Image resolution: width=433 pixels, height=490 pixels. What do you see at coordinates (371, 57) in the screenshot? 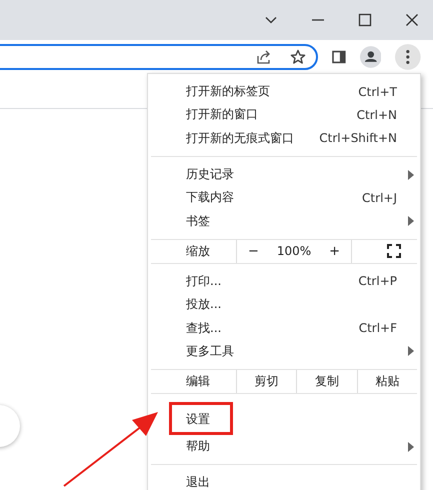
I see `profile-icon` at bounding box center [371, 57].